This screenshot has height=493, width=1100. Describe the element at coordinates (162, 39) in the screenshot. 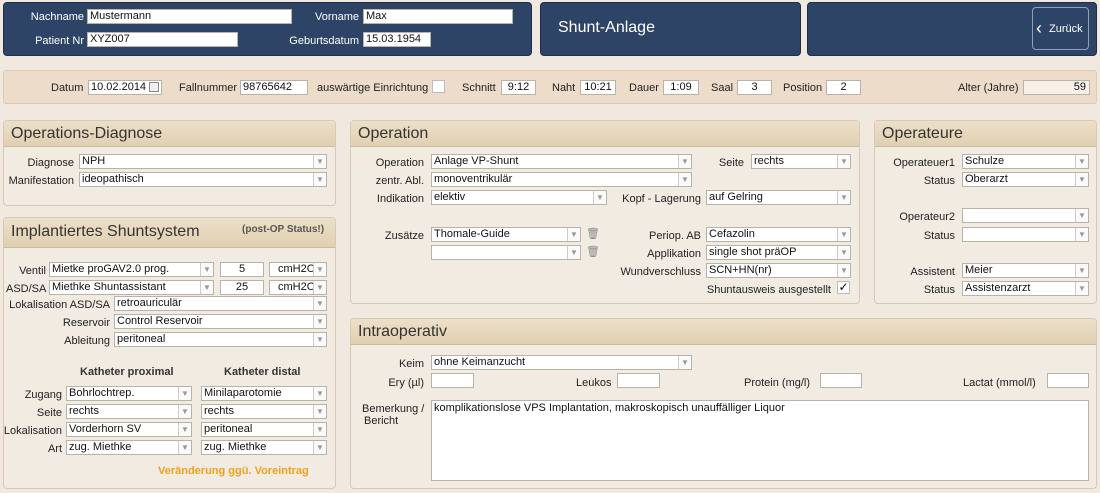

I see `patient-nr-field: XYZ007` at that location.